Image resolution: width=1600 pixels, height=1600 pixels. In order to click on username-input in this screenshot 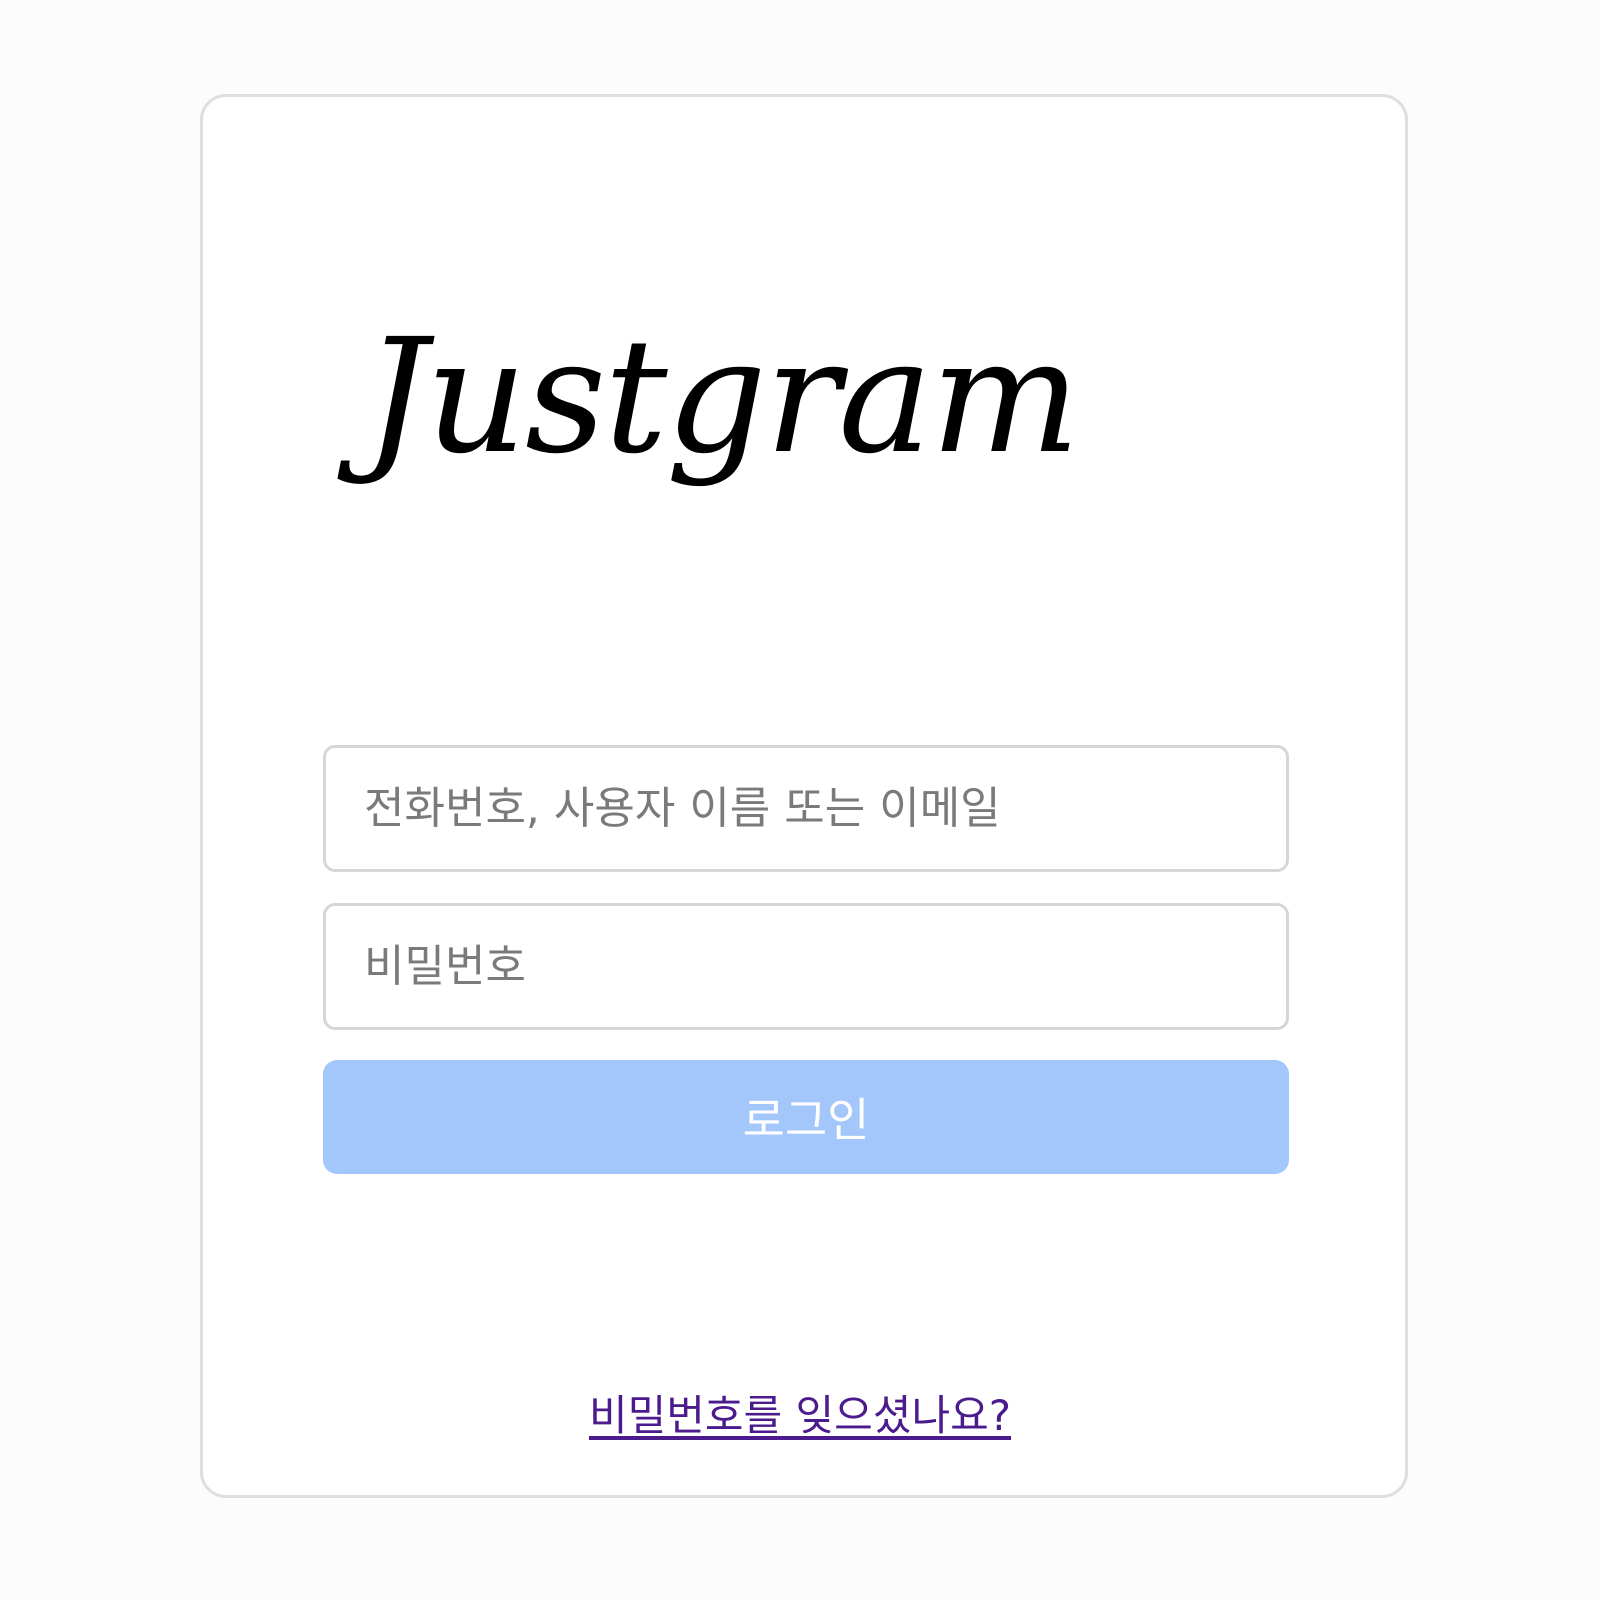, I will do `click(806, 808)`.